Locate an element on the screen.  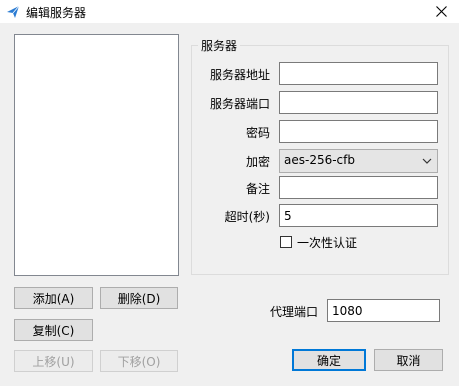
server-address-label: 服务器地址 is located at coordinates (239, 75).